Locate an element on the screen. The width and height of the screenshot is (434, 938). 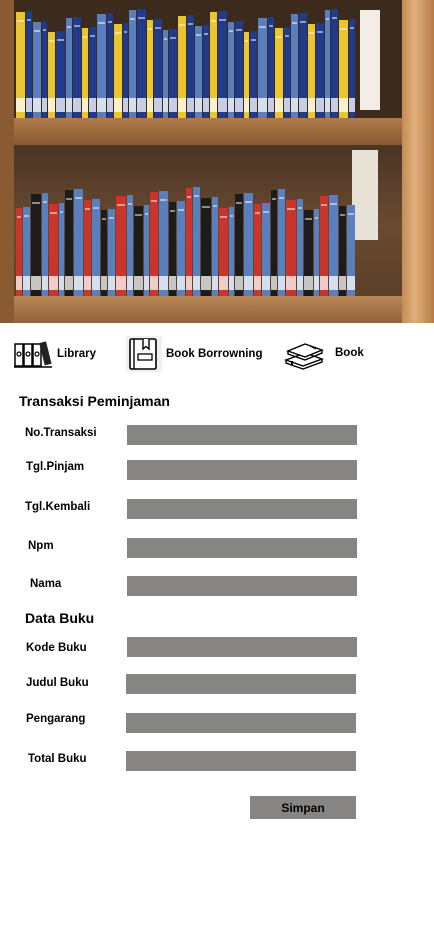
book-bookmark-icon is located at coordinates (144, 354).